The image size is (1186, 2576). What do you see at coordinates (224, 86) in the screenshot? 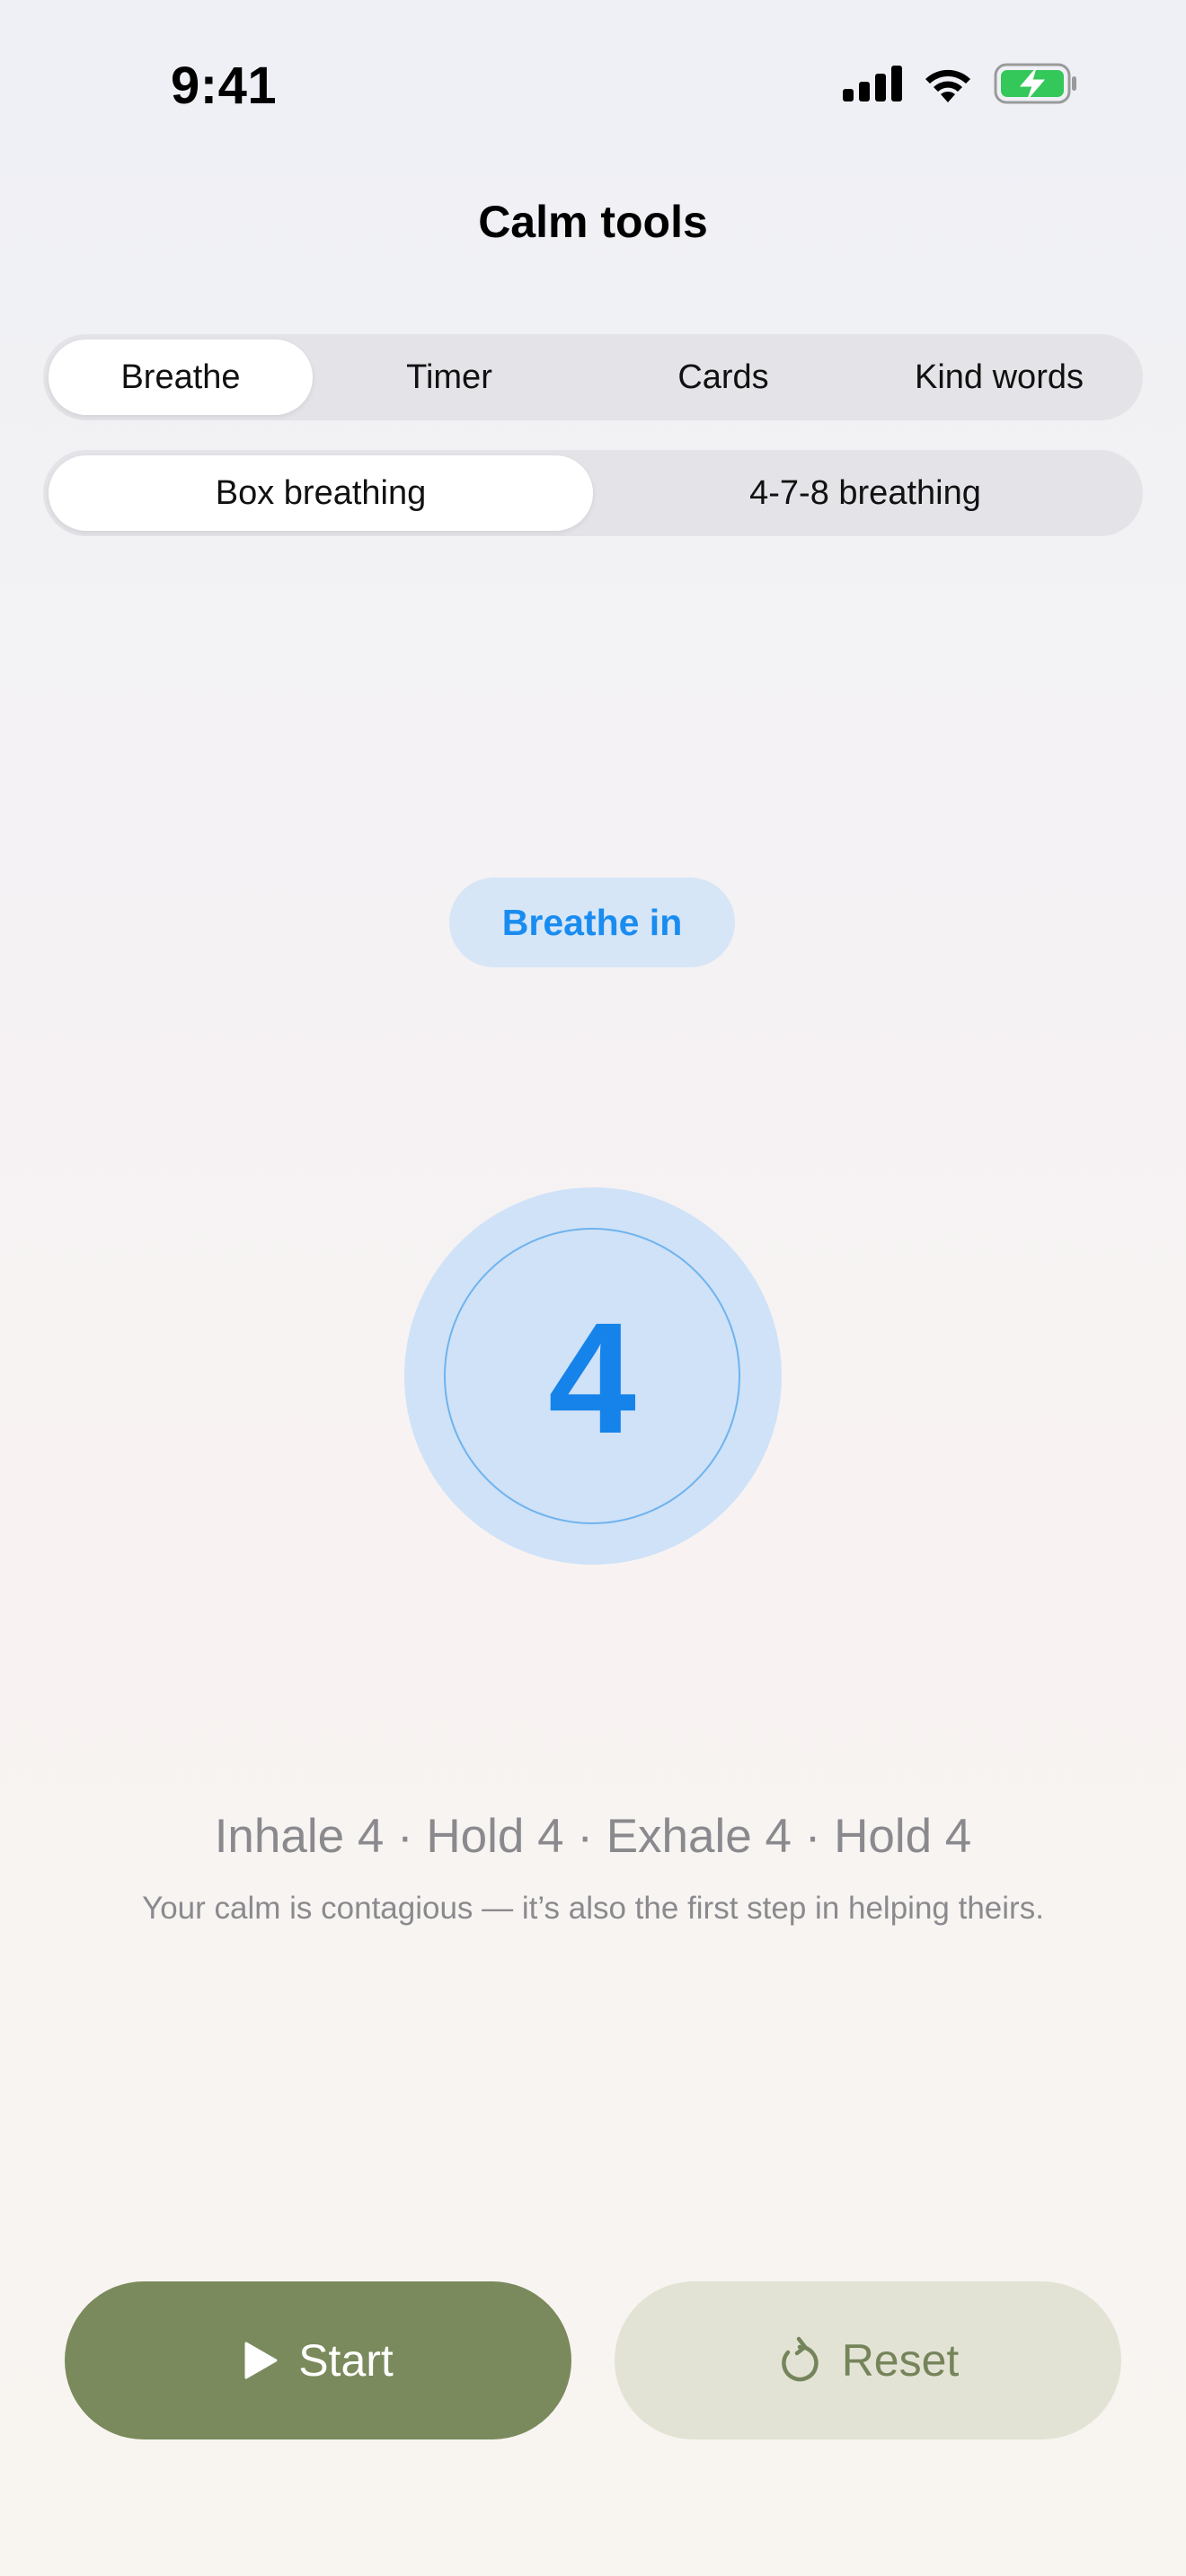
I see `status-time: 9:41` at bounding box center [224, 86].